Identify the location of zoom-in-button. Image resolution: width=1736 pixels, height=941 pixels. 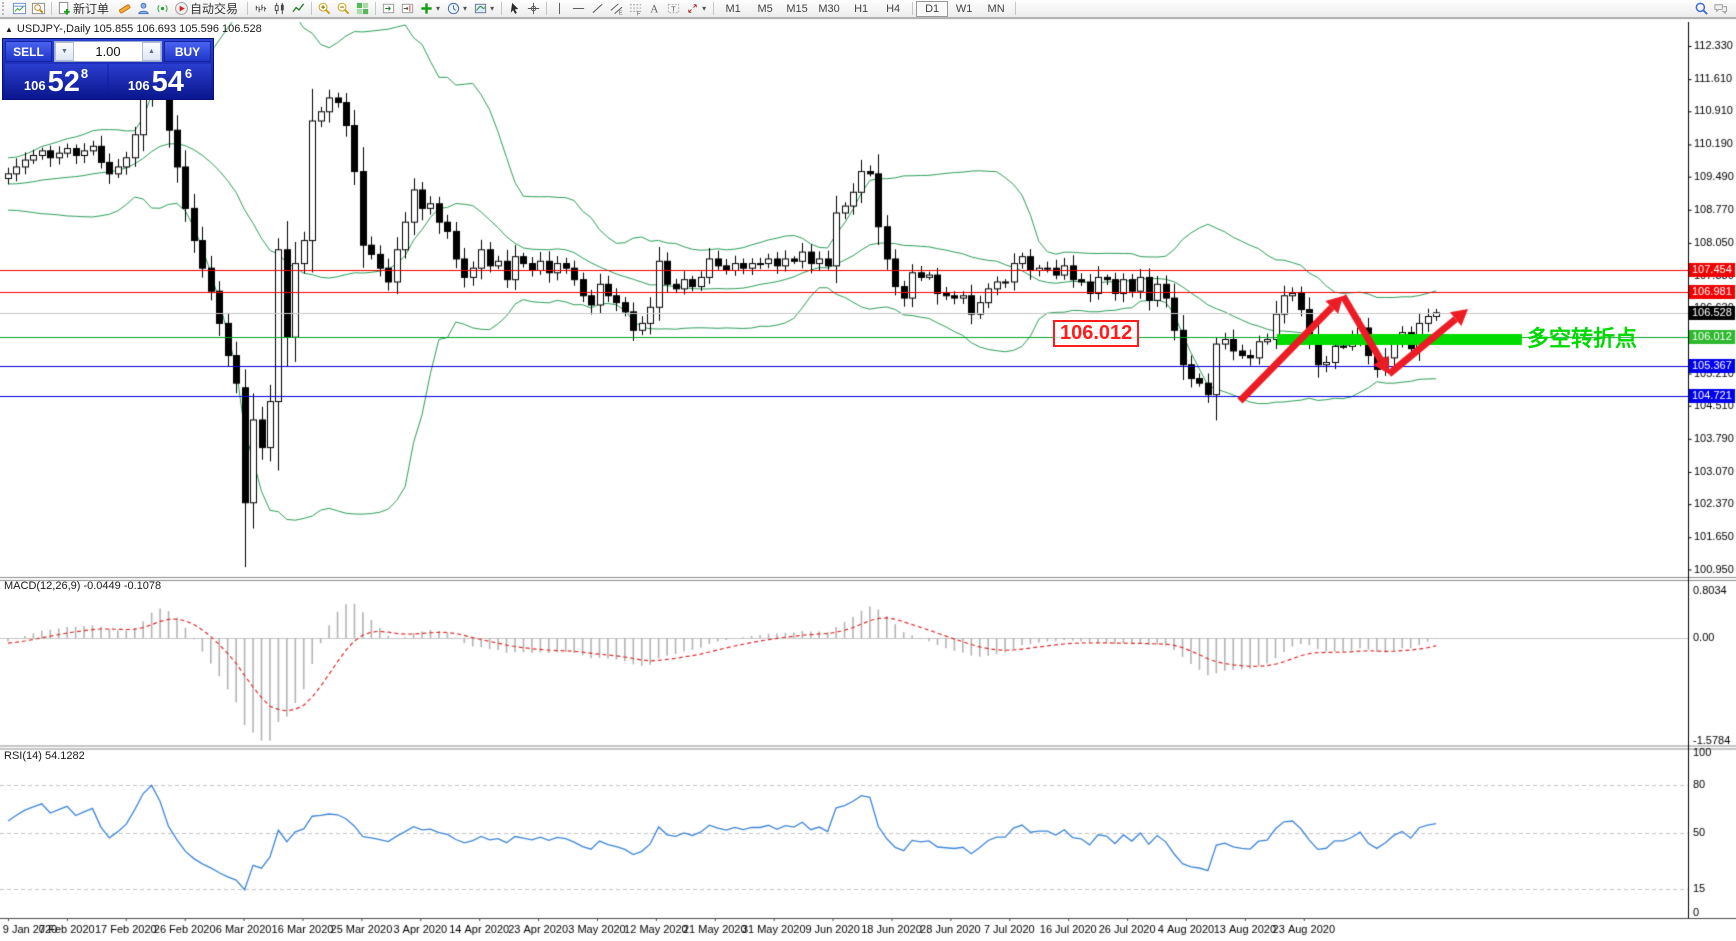
(324, 9).